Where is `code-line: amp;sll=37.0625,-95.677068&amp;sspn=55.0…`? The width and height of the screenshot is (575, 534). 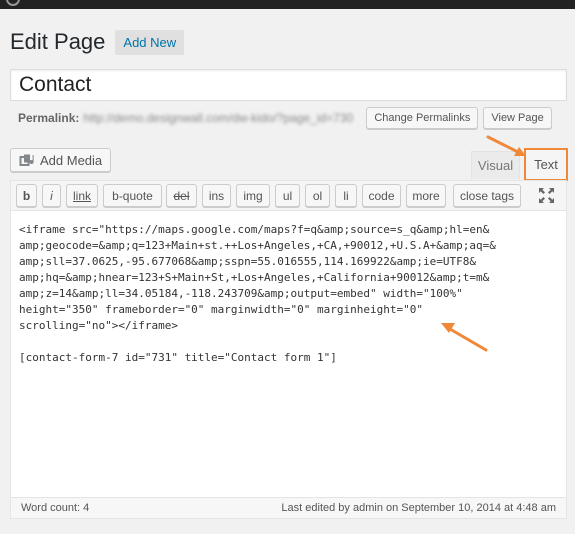
code-line: amp;sll=37.0625,-95.677068&amp;sspn=55.0… is located at coordinates (247, 261).